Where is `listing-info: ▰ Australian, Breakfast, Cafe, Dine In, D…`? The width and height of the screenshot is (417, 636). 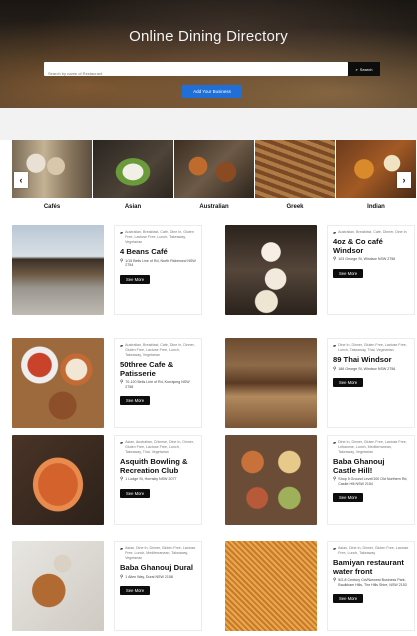
listing-info: ▰ Australian, Breakfast, Cafe, Dine In, D… is located at coordinates (158, 383).